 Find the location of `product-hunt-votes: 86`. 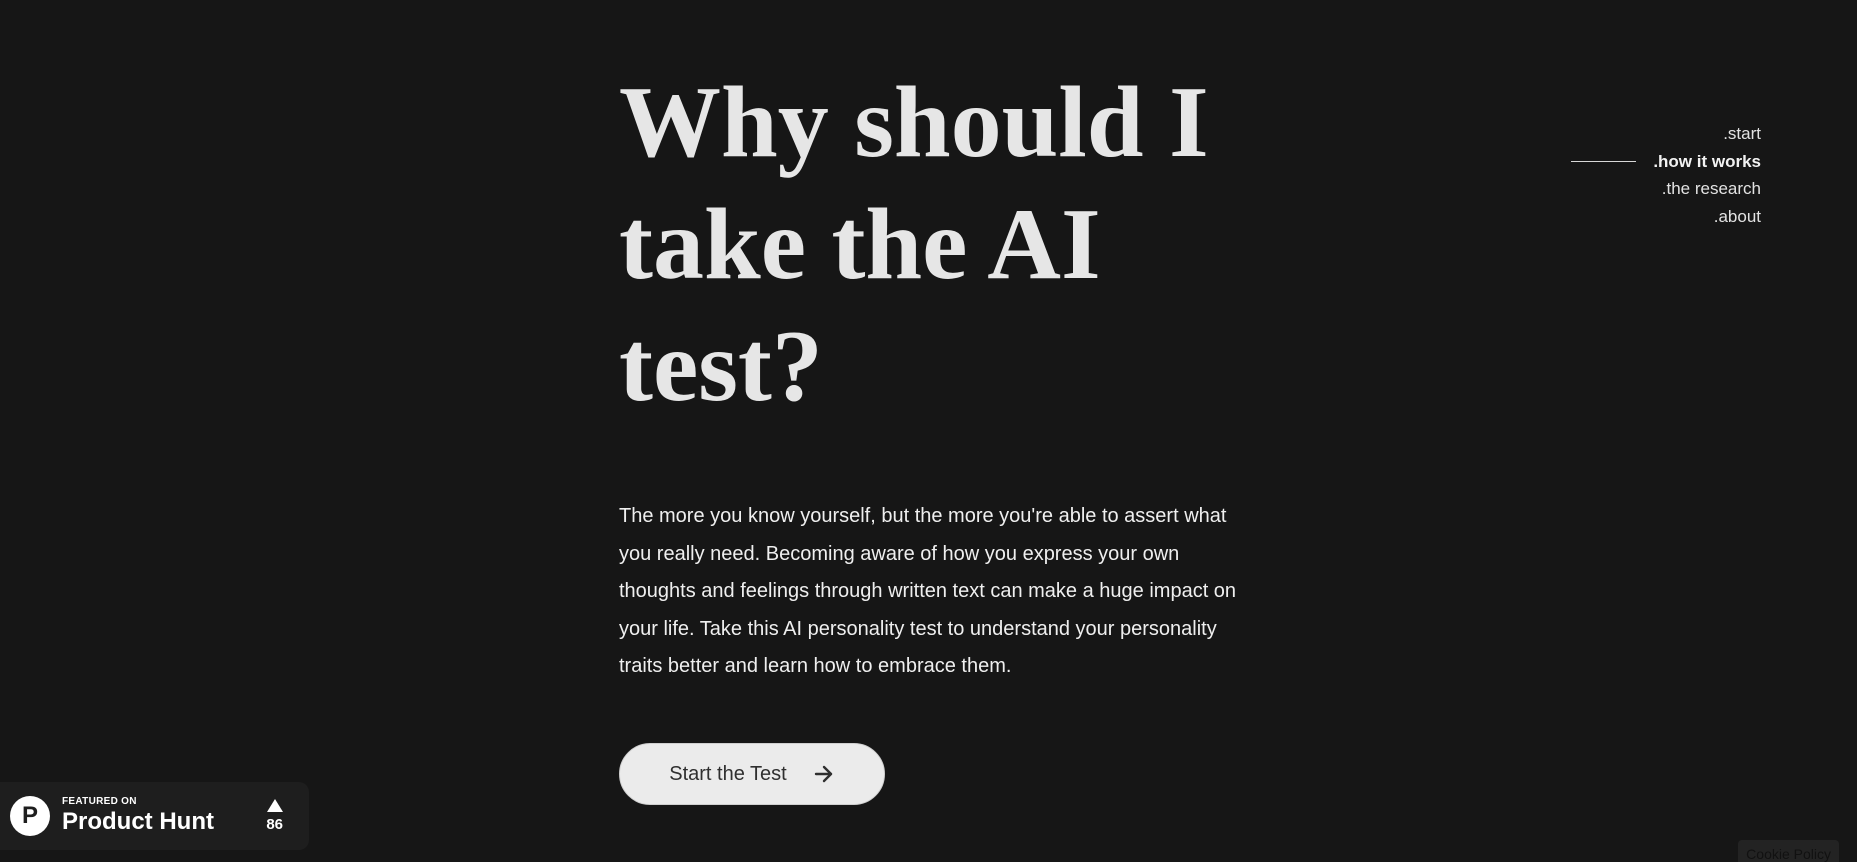

product-hunt-votes: 86 is located at coordinates (274, 816).